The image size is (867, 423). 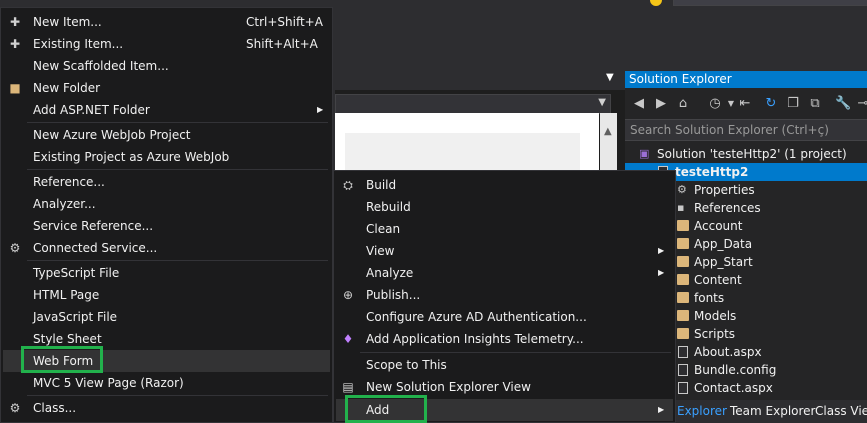 I want to click on solution-explorer-toolbar: ◀ ▶ ⌂ ◷ ▼ ⇤ ↻ ❐ ⧉ 🔧 ⊸, so click(x=746, y=104).